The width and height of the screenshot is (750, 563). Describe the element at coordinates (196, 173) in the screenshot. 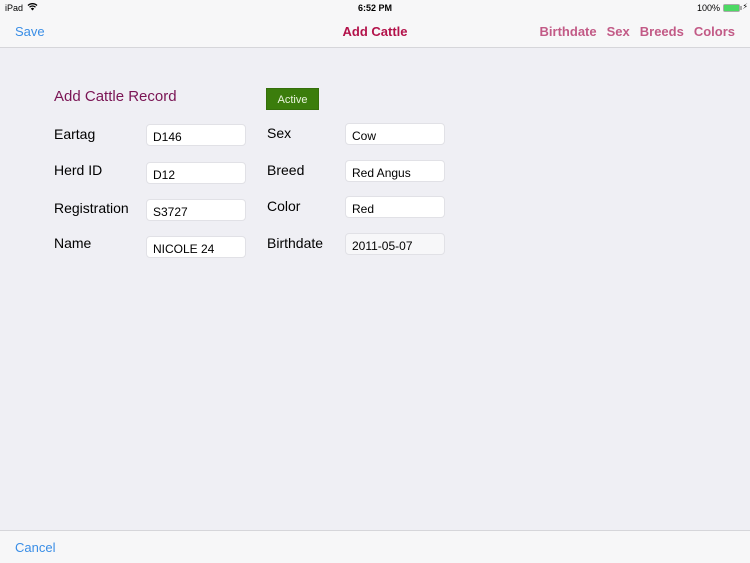

I see `herd-id-field: D12` at that location.